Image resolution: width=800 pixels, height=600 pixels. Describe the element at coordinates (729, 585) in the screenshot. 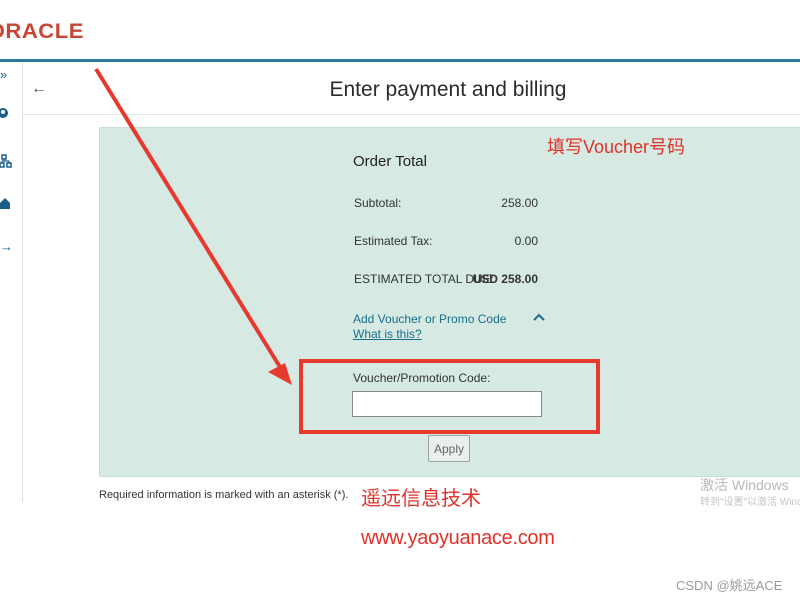

I see `csdn-watermark: CSDN @姚远ACE` at that location.